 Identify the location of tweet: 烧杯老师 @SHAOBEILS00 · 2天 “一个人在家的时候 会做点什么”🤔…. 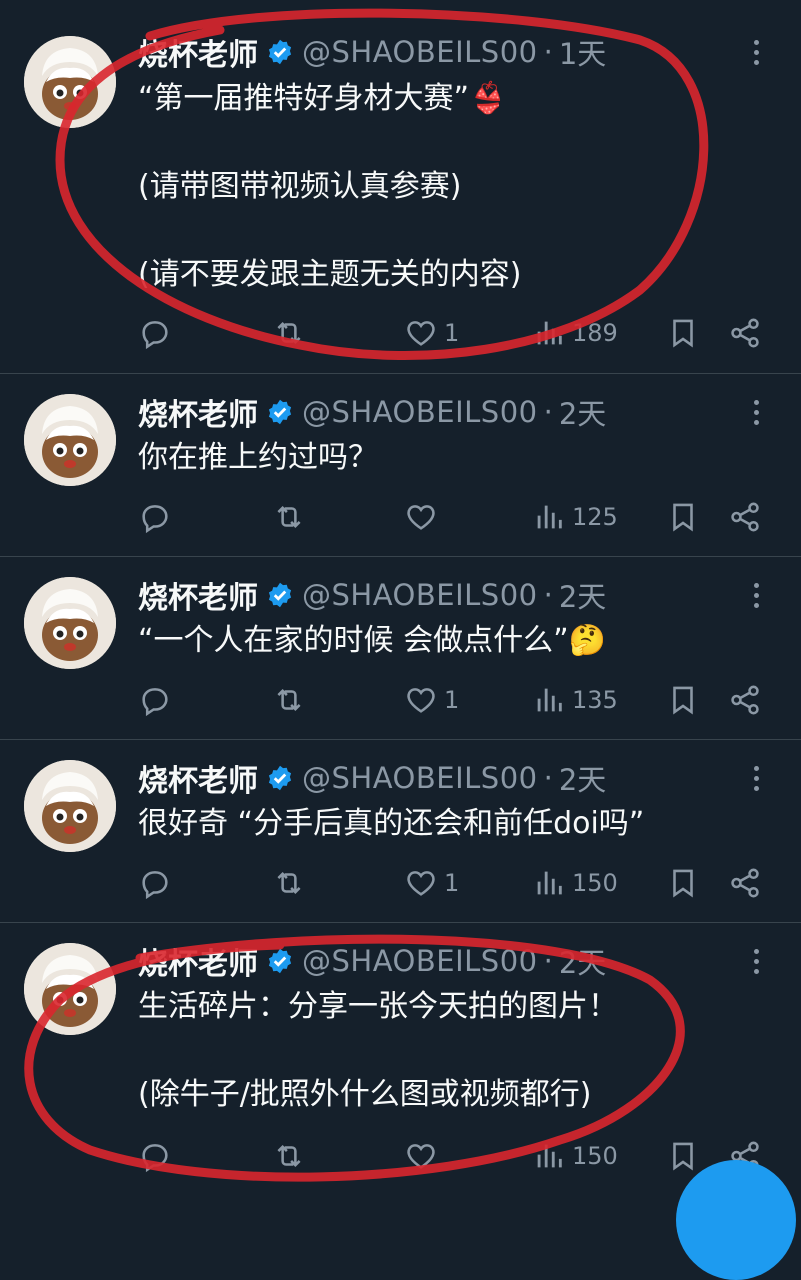
(400, 648).